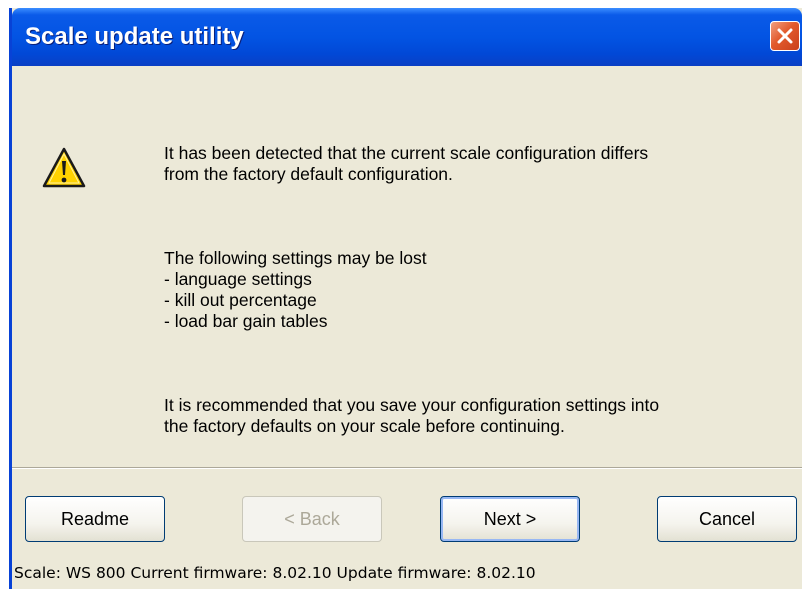 The image size is (802, 589). Describe the element at coordinates (134, 36) in the screenshot. I see `window-title: Scale update utility` at that location.